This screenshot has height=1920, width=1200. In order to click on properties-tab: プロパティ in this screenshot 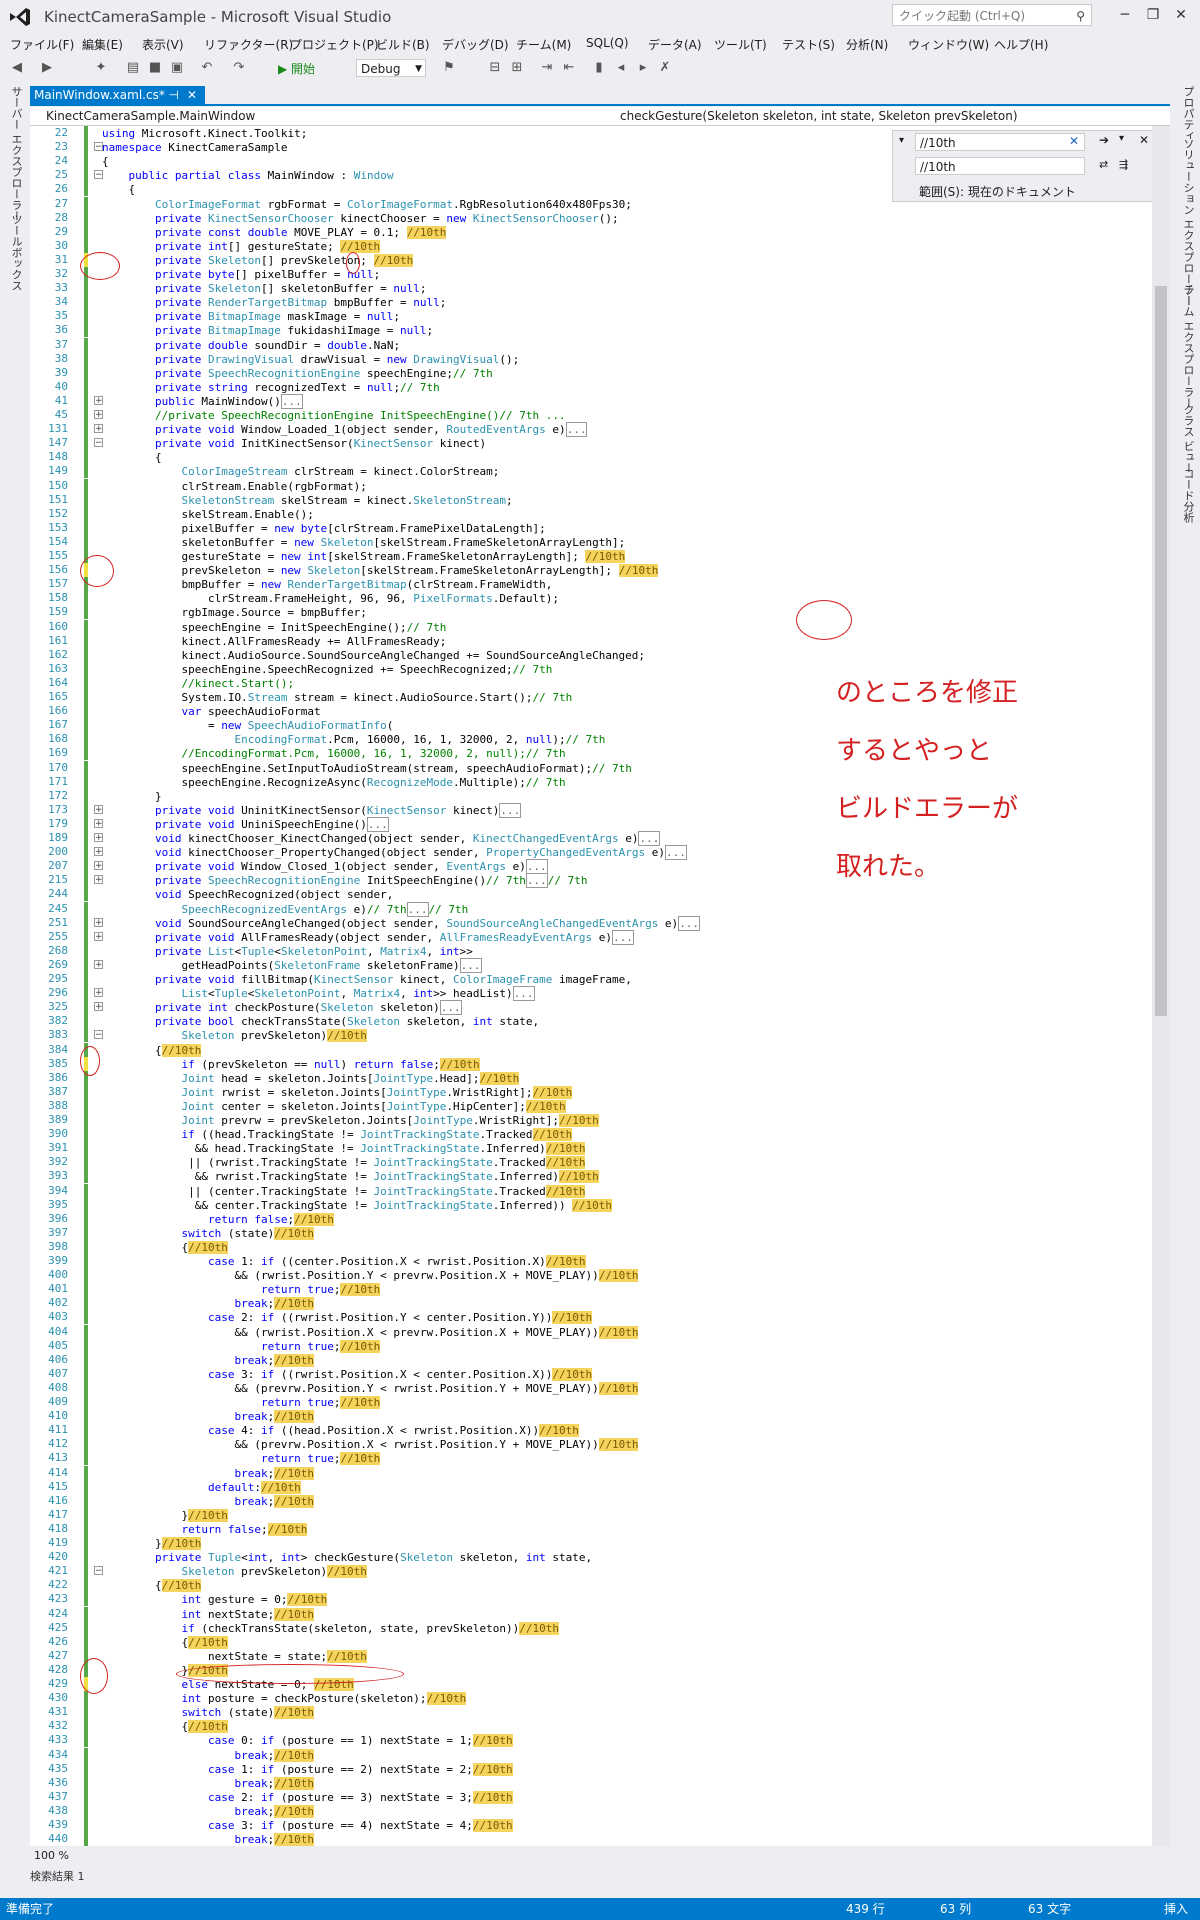, I will do `click(1188, 113)`.